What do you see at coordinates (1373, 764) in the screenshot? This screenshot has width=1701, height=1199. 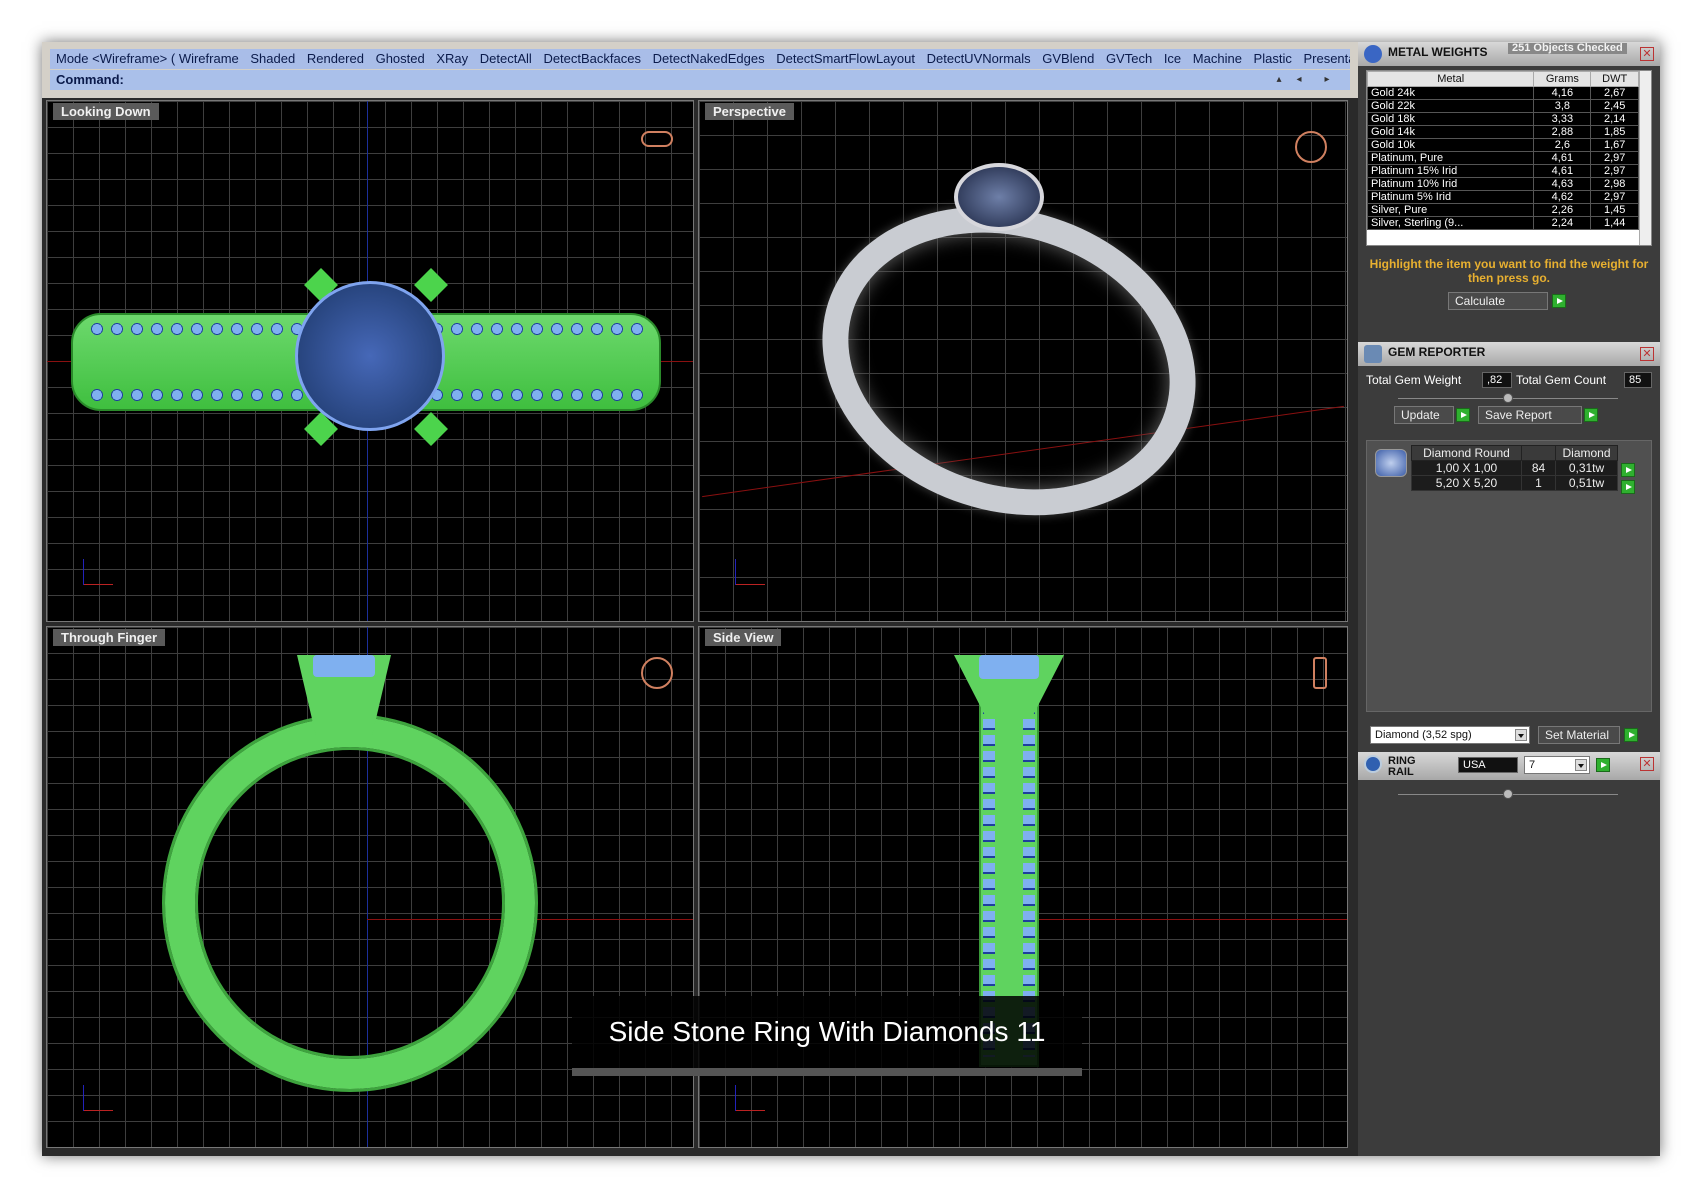 I see `ring-rail-icon` at bounding box center [1373, 764].